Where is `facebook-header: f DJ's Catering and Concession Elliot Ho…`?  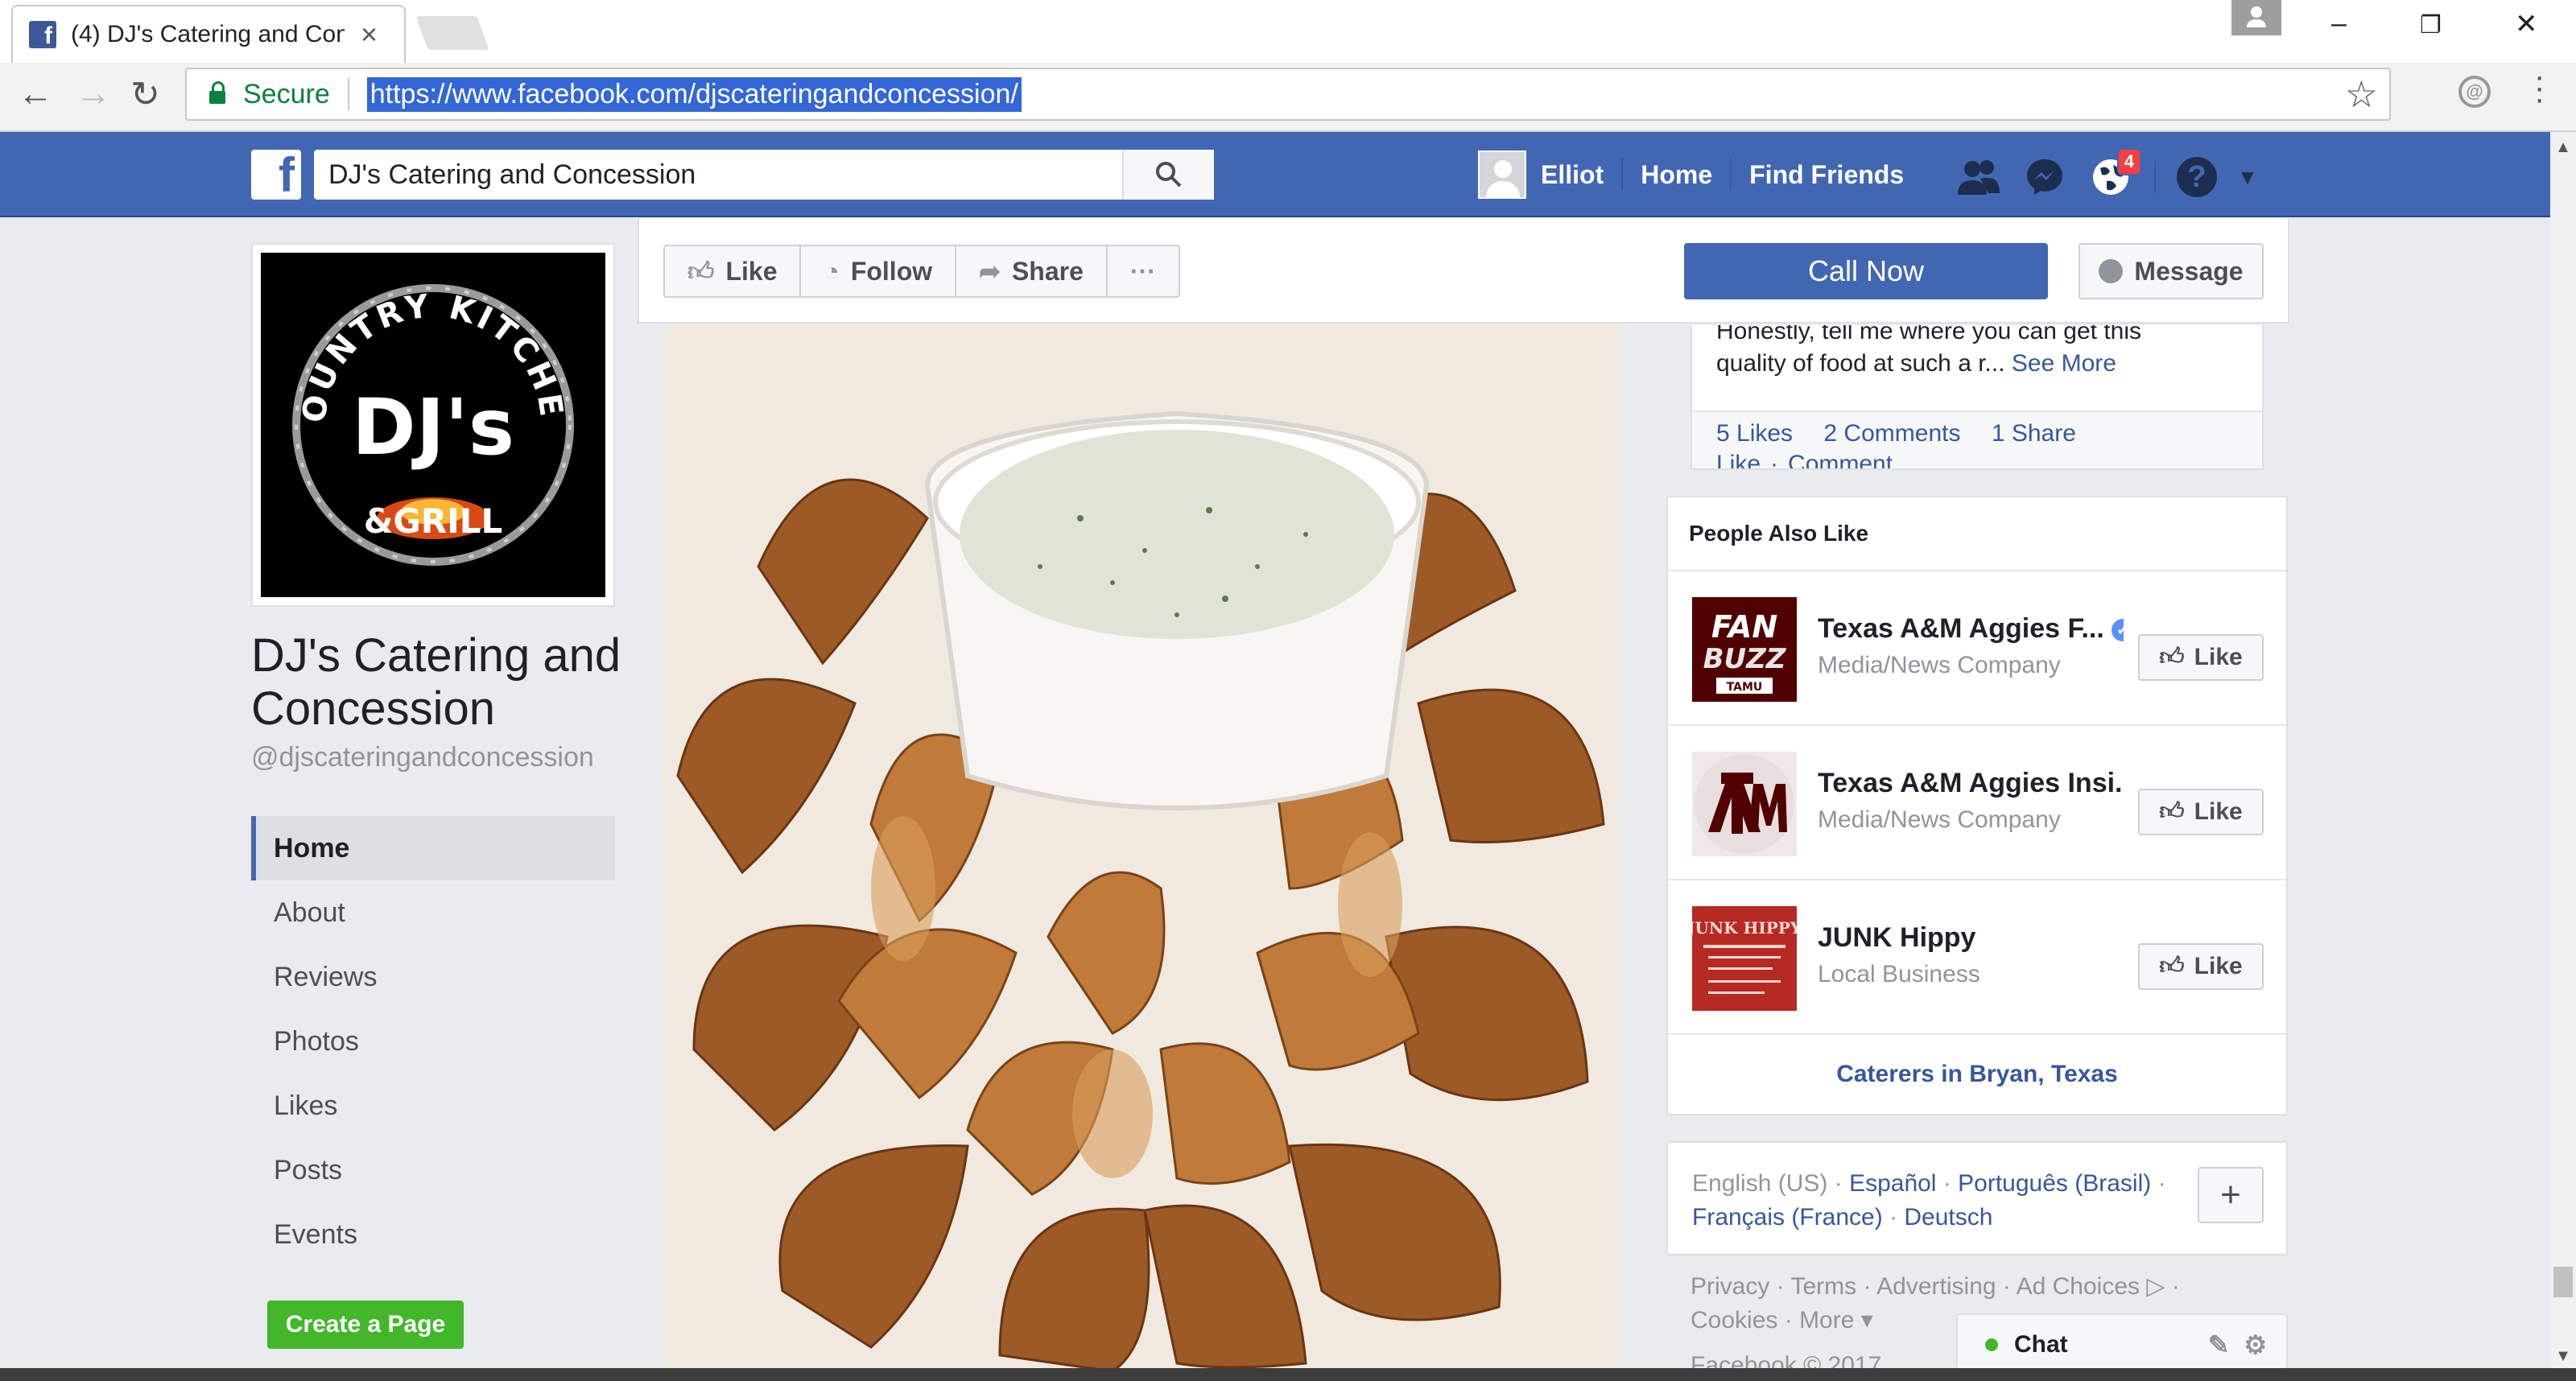 facebook-header: f DJ's Catering and Concession Elliot Ho… is located at coordinates (1275, 174).